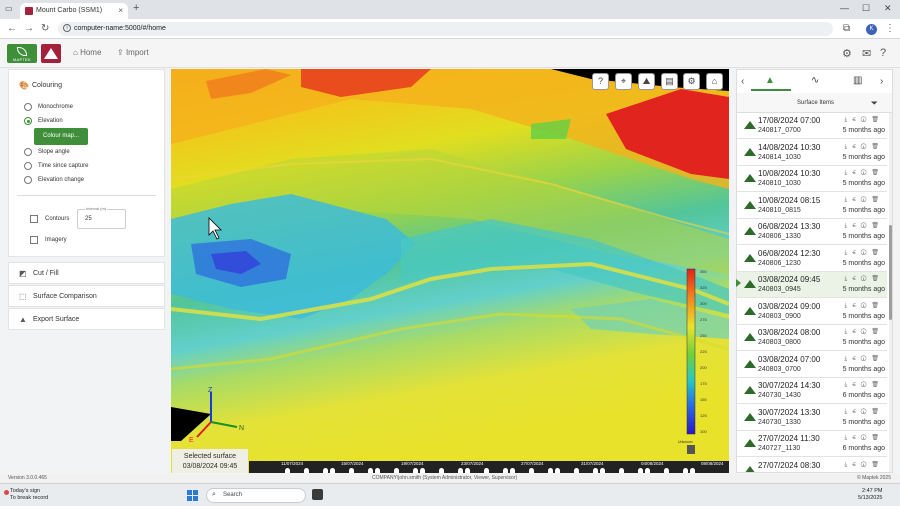 The height and width of the screenshot is (506, 900). Describe the element at coordinates (871, 29) in the screenshot. I see `profile-avatar: K` at that location.